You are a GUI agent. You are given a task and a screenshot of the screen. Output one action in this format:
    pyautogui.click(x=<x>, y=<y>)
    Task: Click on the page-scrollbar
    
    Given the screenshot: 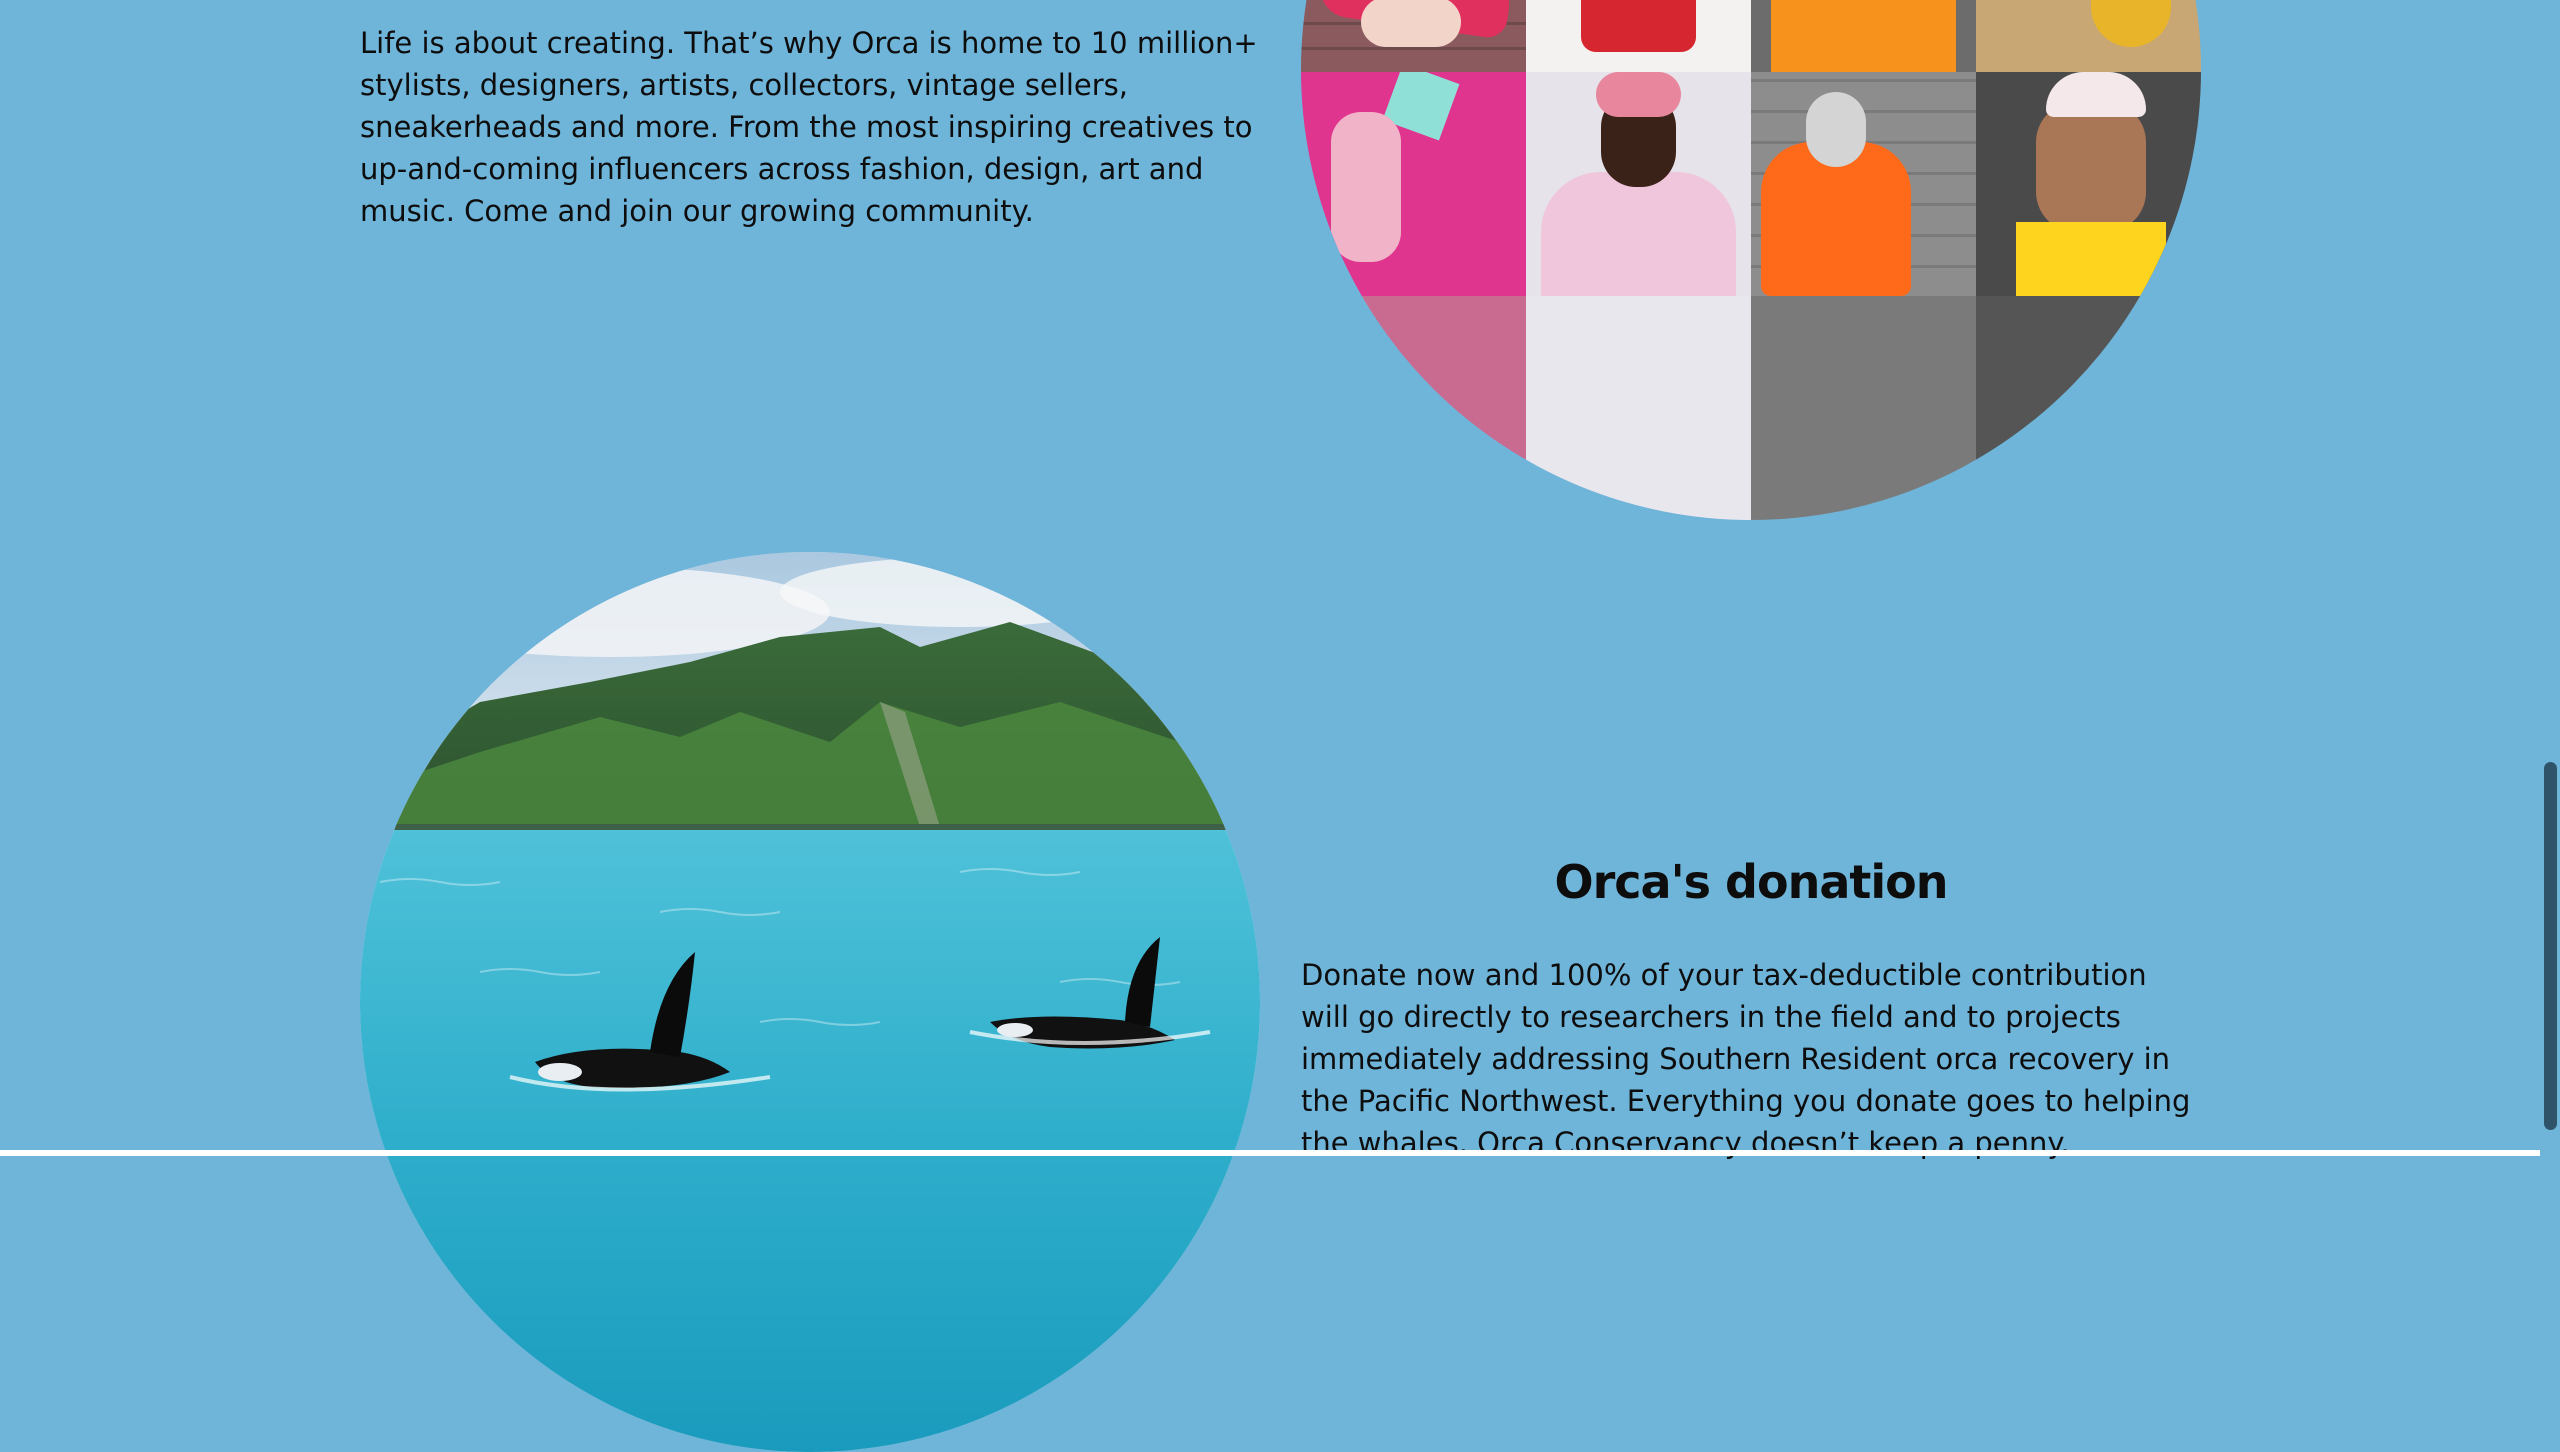 What is the action you would take?
    pyautogui.click(x=2550, y=578)
    